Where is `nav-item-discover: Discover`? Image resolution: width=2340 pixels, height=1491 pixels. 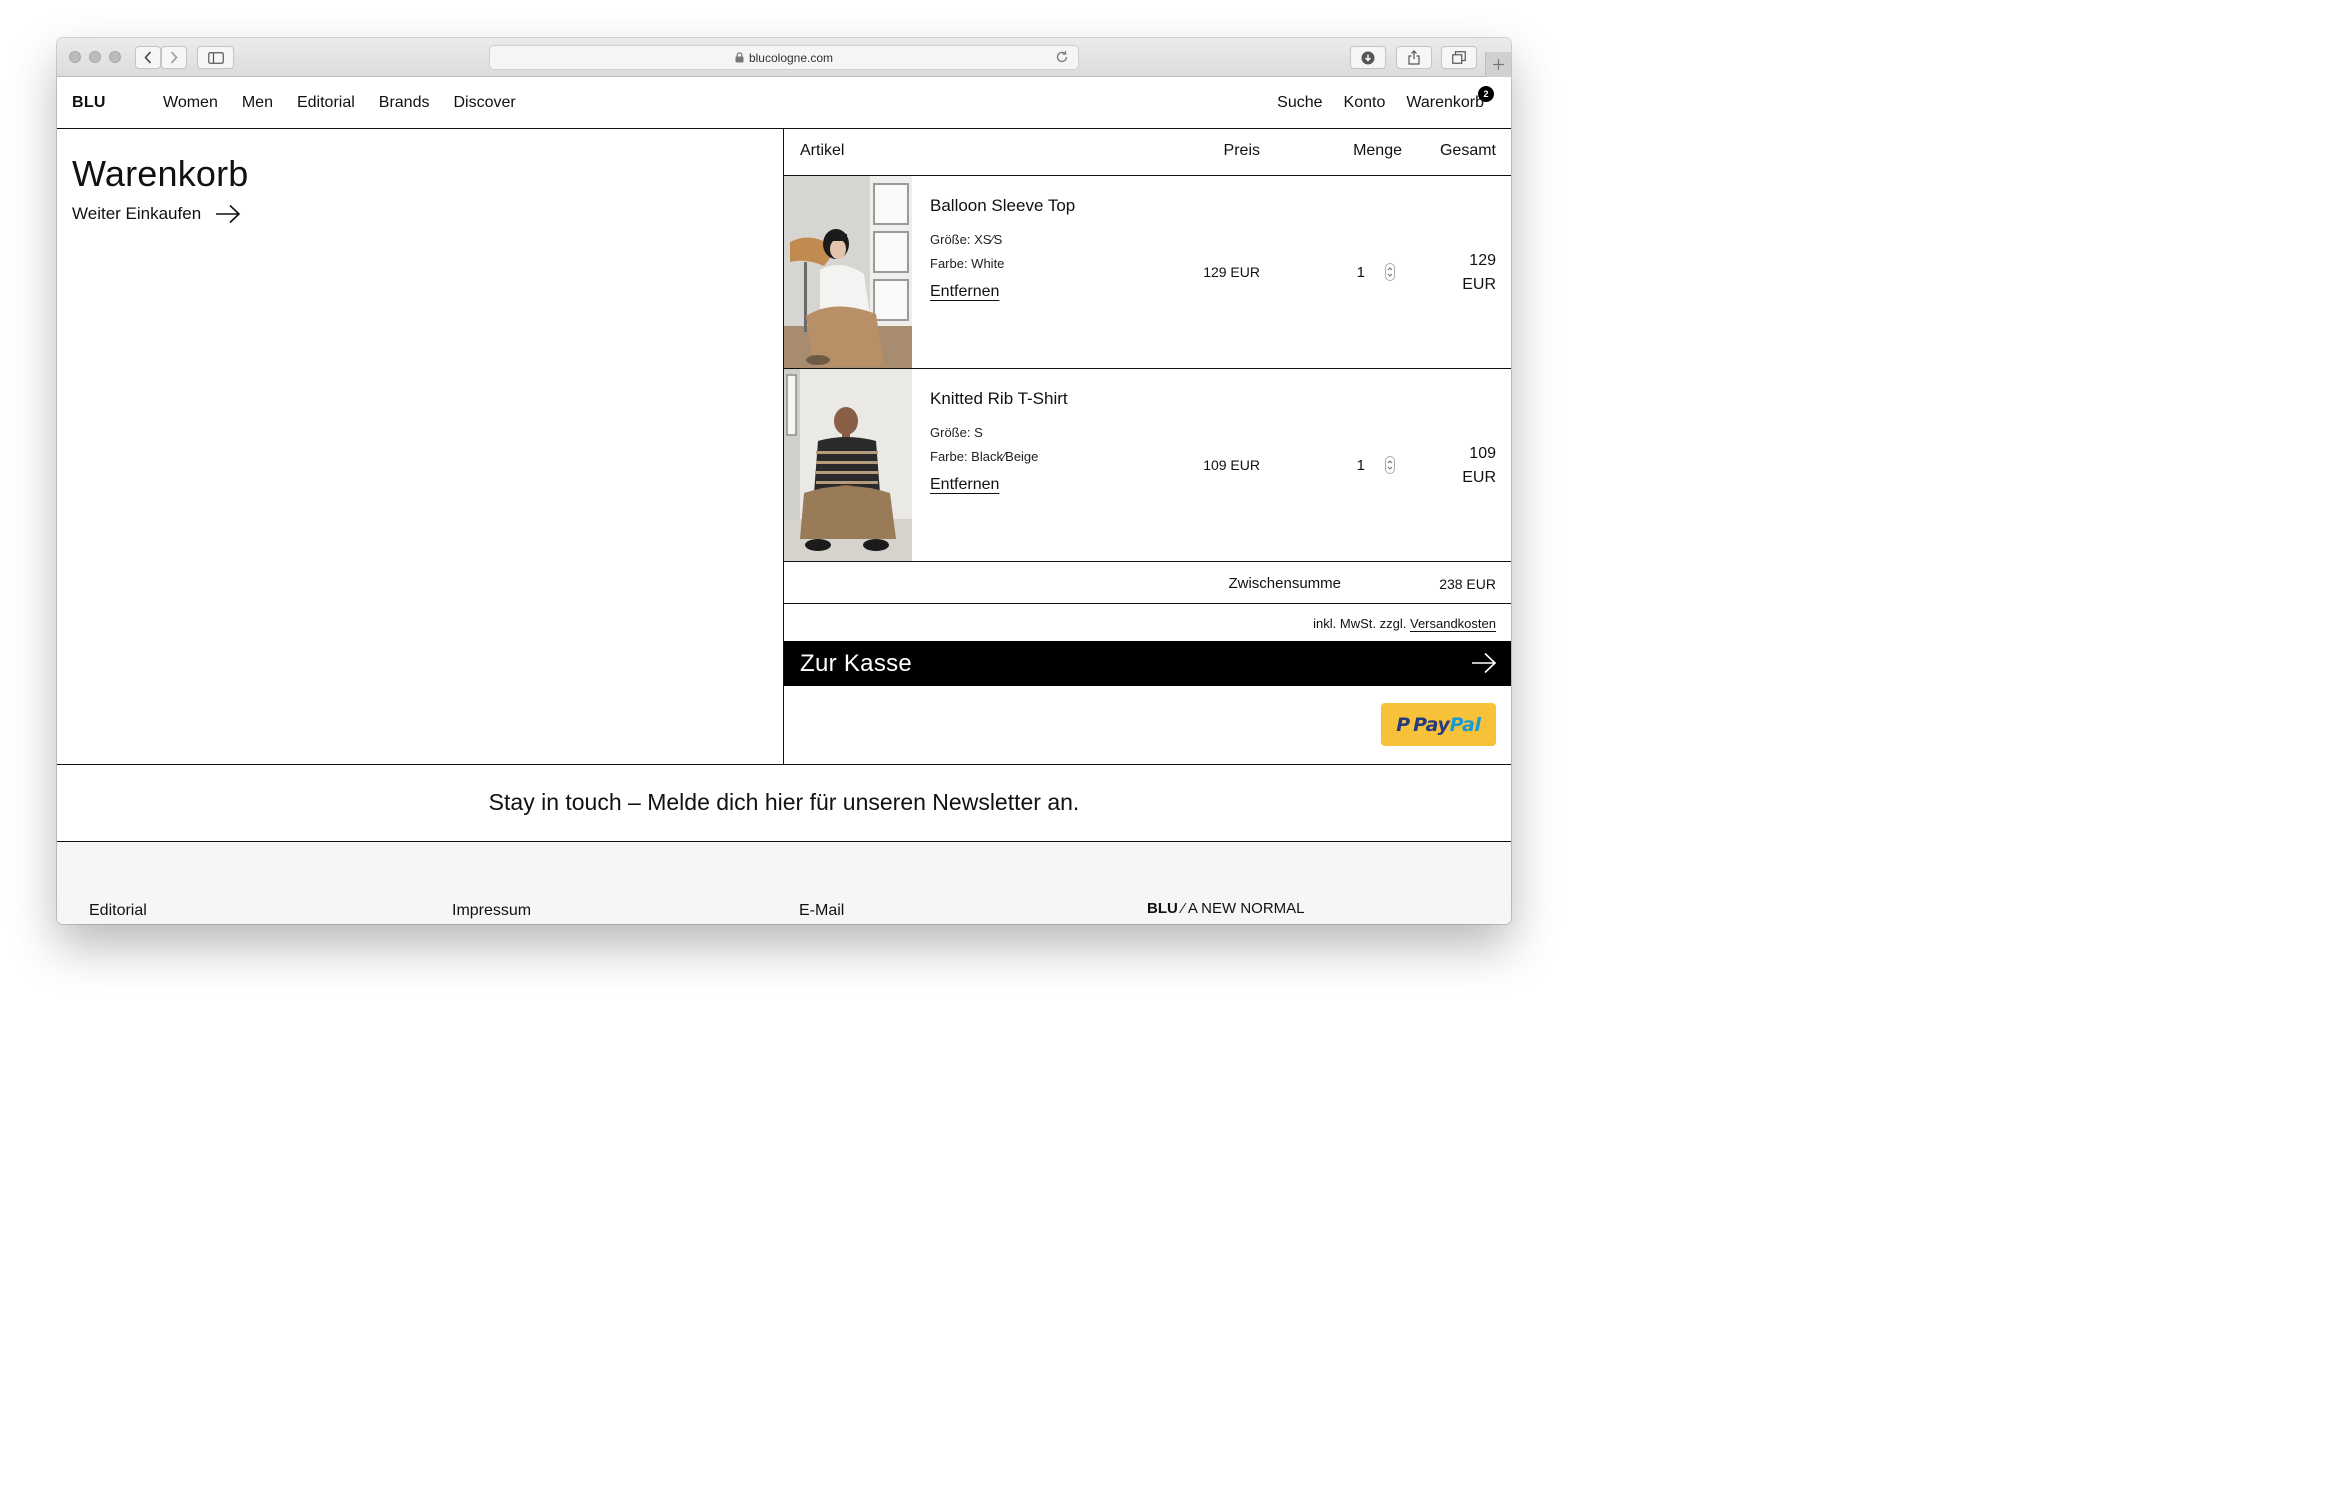 nav-item-discover: Discover is located at coordinates (484, 103).